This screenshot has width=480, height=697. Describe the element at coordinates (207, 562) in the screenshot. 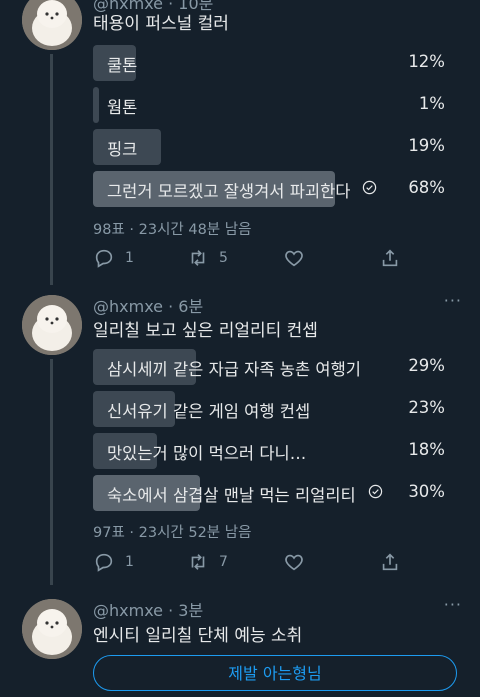

I see `retweet-button: 7` at that location.